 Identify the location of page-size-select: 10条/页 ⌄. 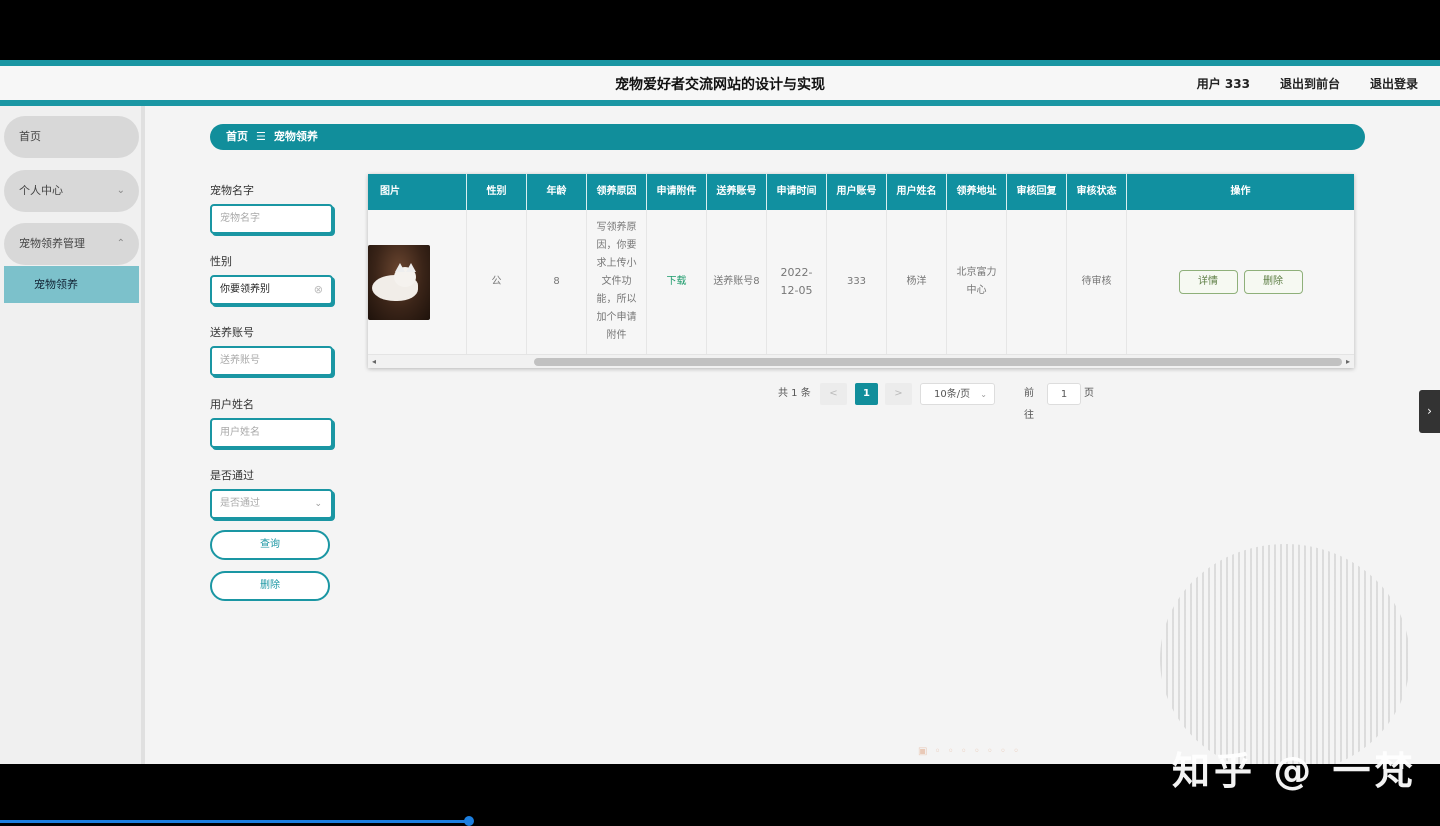
(957, 394).